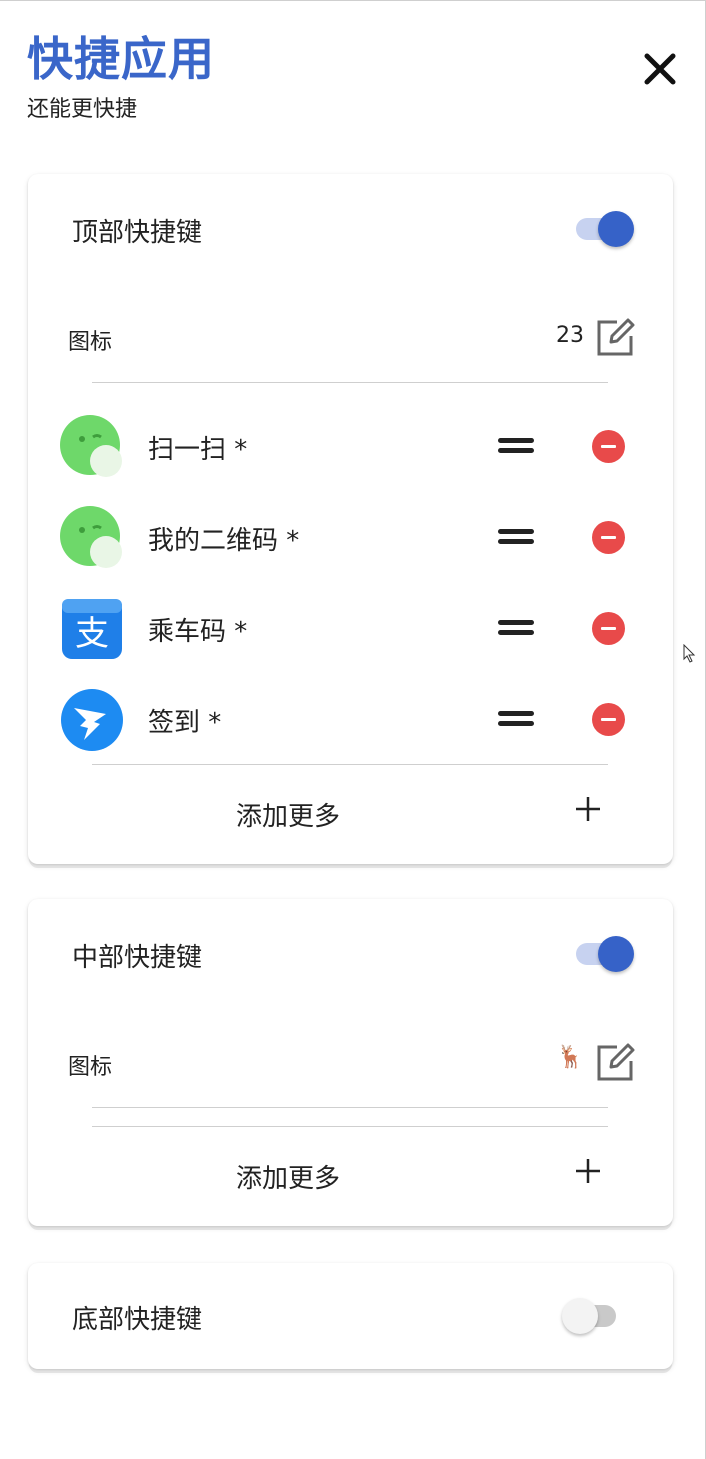 The width and height of the screenshot is (706, 1459). I want to click on top-shortcuts-title: 顶部快捷键, so click(137, 233).